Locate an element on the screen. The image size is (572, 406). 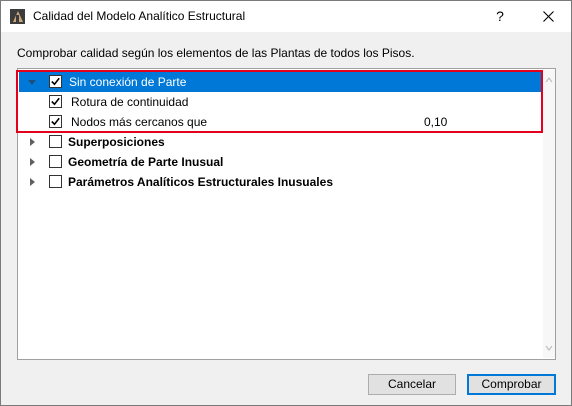
checkbox-rotura is located at coordinates (55, 101).